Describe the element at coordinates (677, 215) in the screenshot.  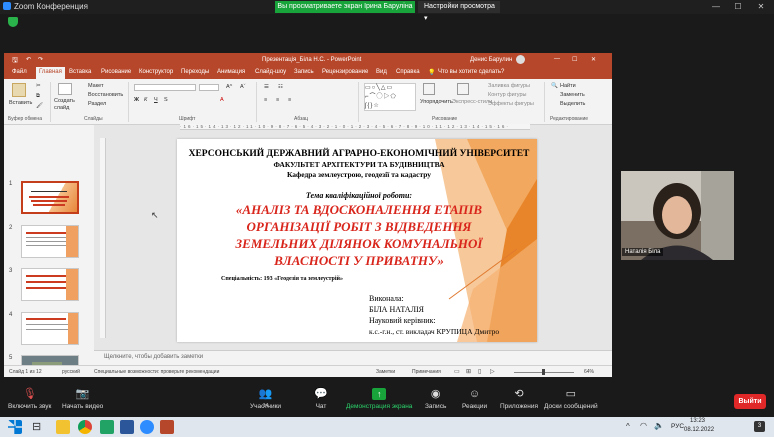
I see `participant-video` at that location.